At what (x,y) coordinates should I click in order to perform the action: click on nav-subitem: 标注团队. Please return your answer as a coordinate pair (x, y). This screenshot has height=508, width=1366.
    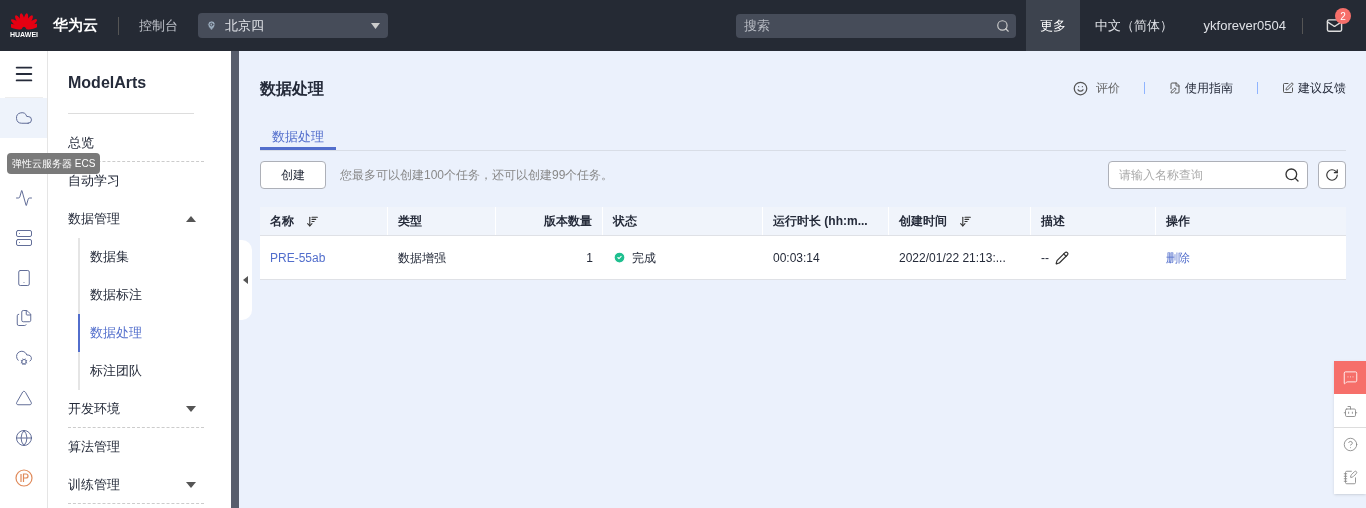
    Looking at the image, I should click on (144, 371).